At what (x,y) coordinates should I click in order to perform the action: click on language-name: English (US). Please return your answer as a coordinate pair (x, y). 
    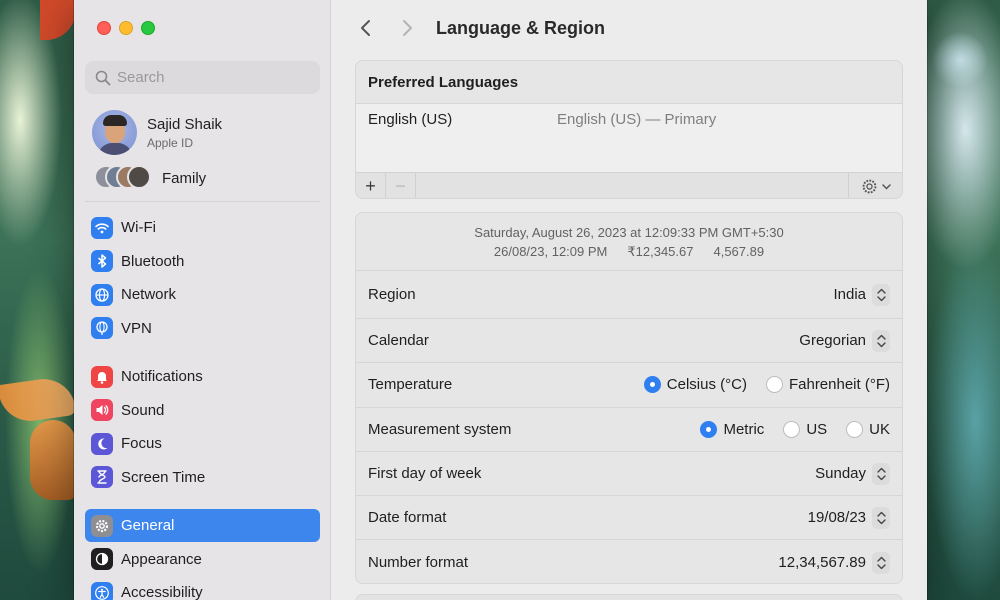
    Looking at the image, I should click on (410, 119).